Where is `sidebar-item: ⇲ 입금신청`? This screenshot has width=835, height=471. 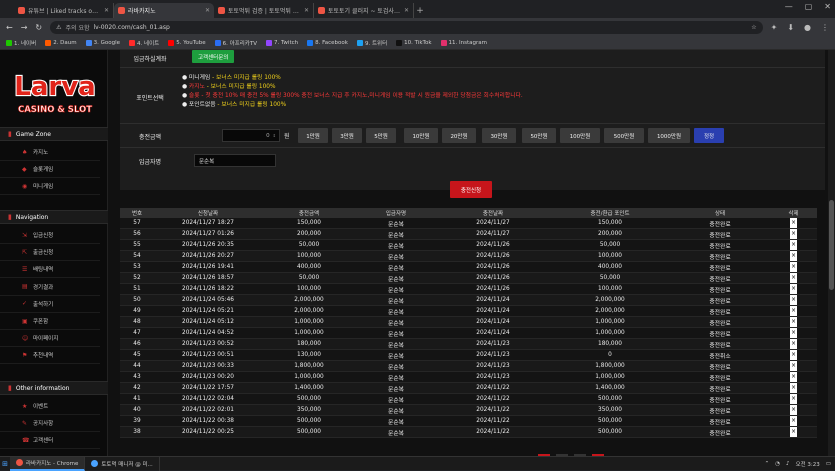 sidebar-item: ⇲ 입금신청 is located at coordinates (50, 235).